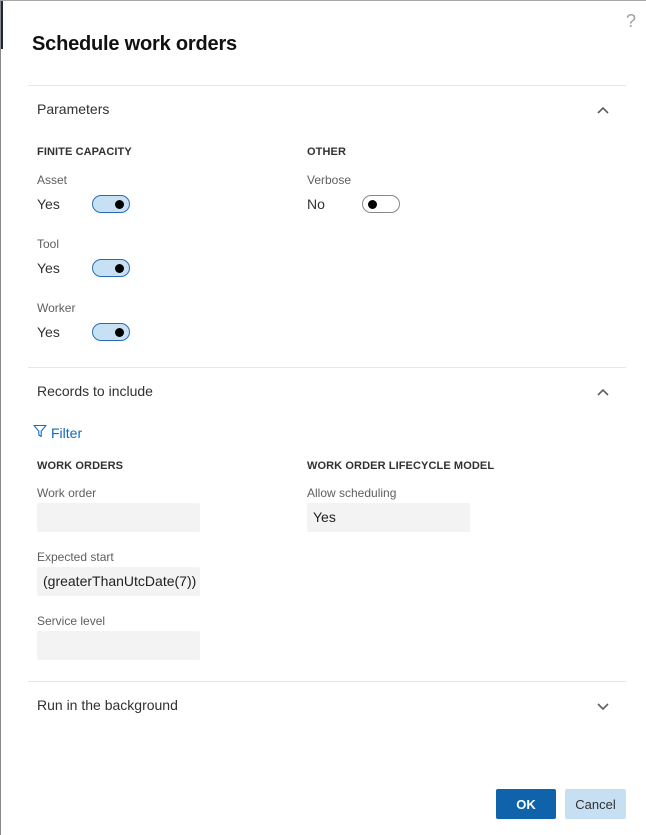  I want to click on field-label-allow-scheduling: Allow scheduling, so click(352, 493).